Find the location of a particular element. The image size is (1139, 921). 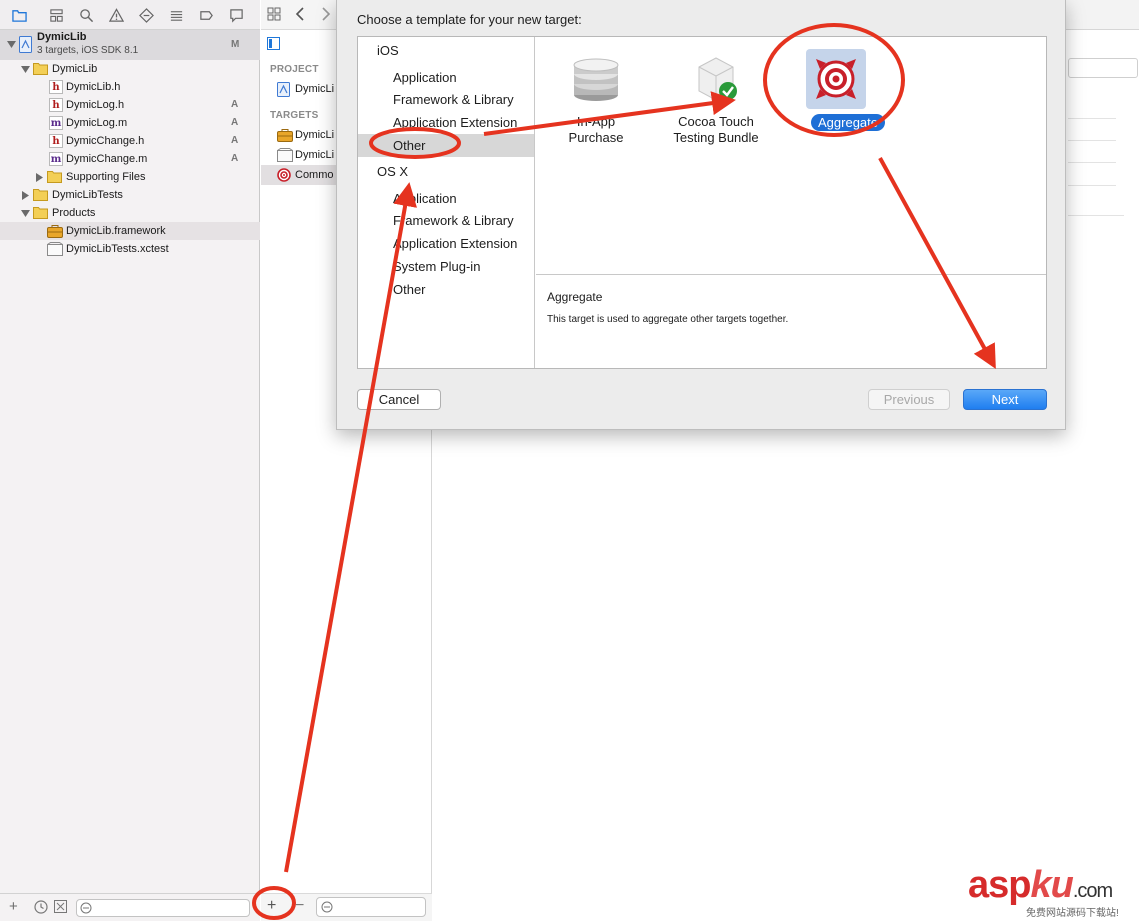

report-icon is located at coordinates (236, 15).